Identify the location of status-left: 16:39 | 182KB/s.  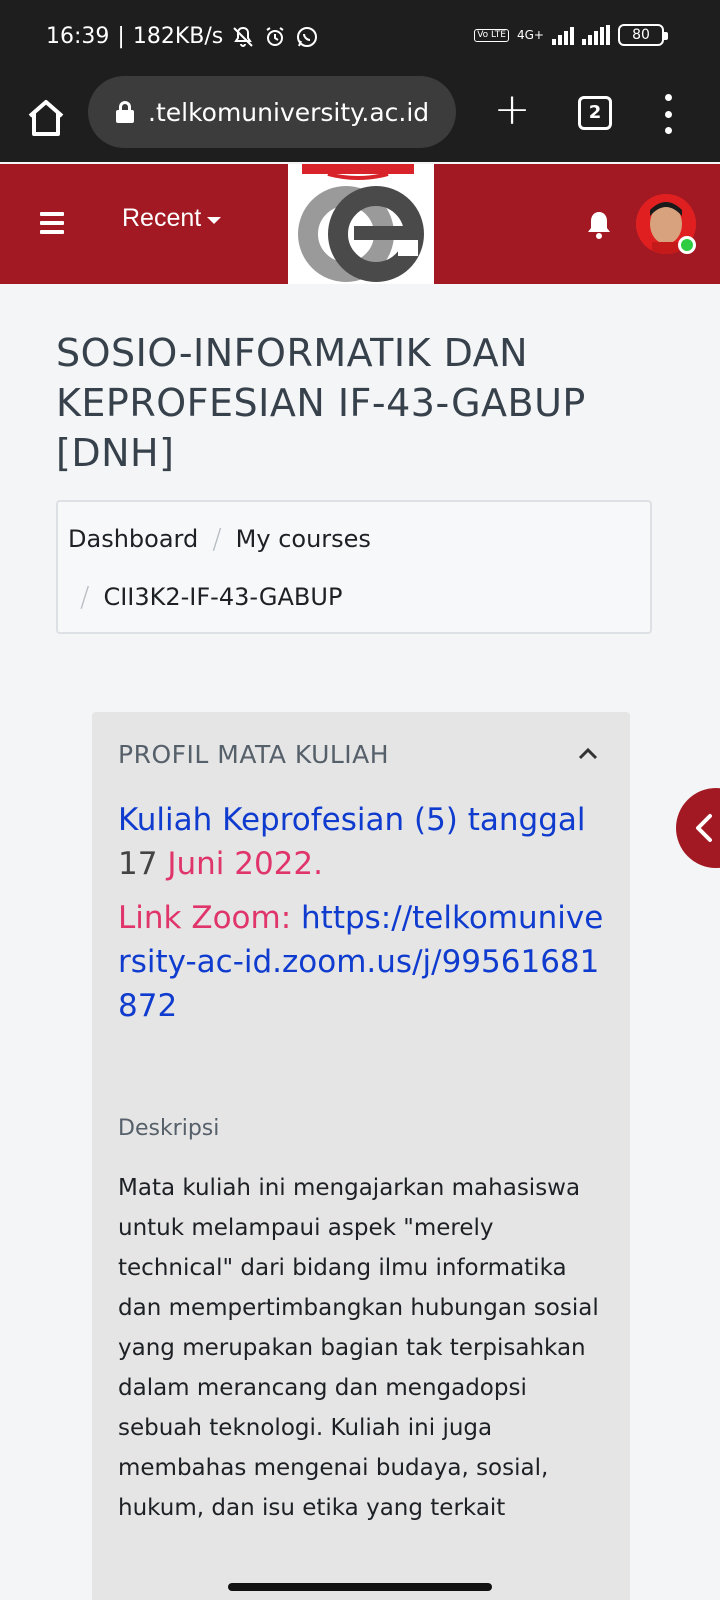
(182, 36).